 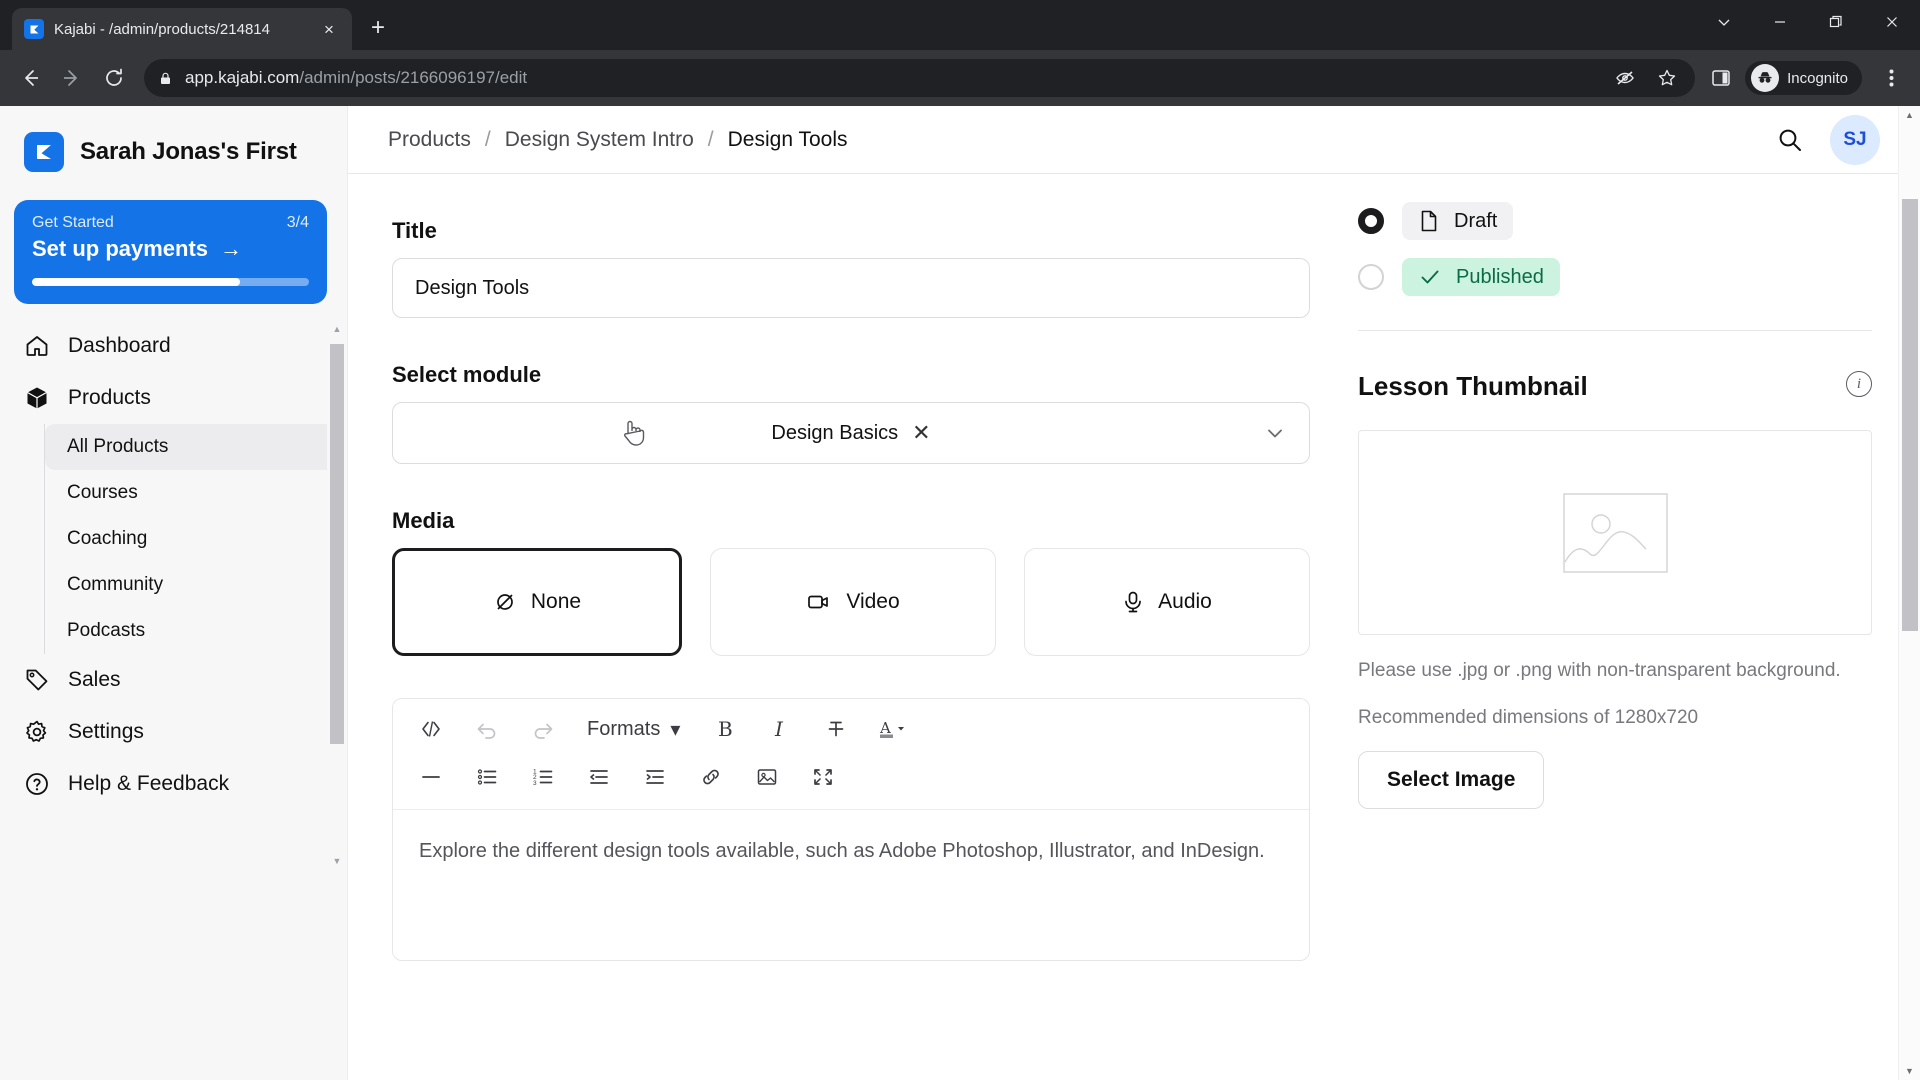 I want to click on brand-name: Sarah Jonas's First, so click(x=188, y=151).